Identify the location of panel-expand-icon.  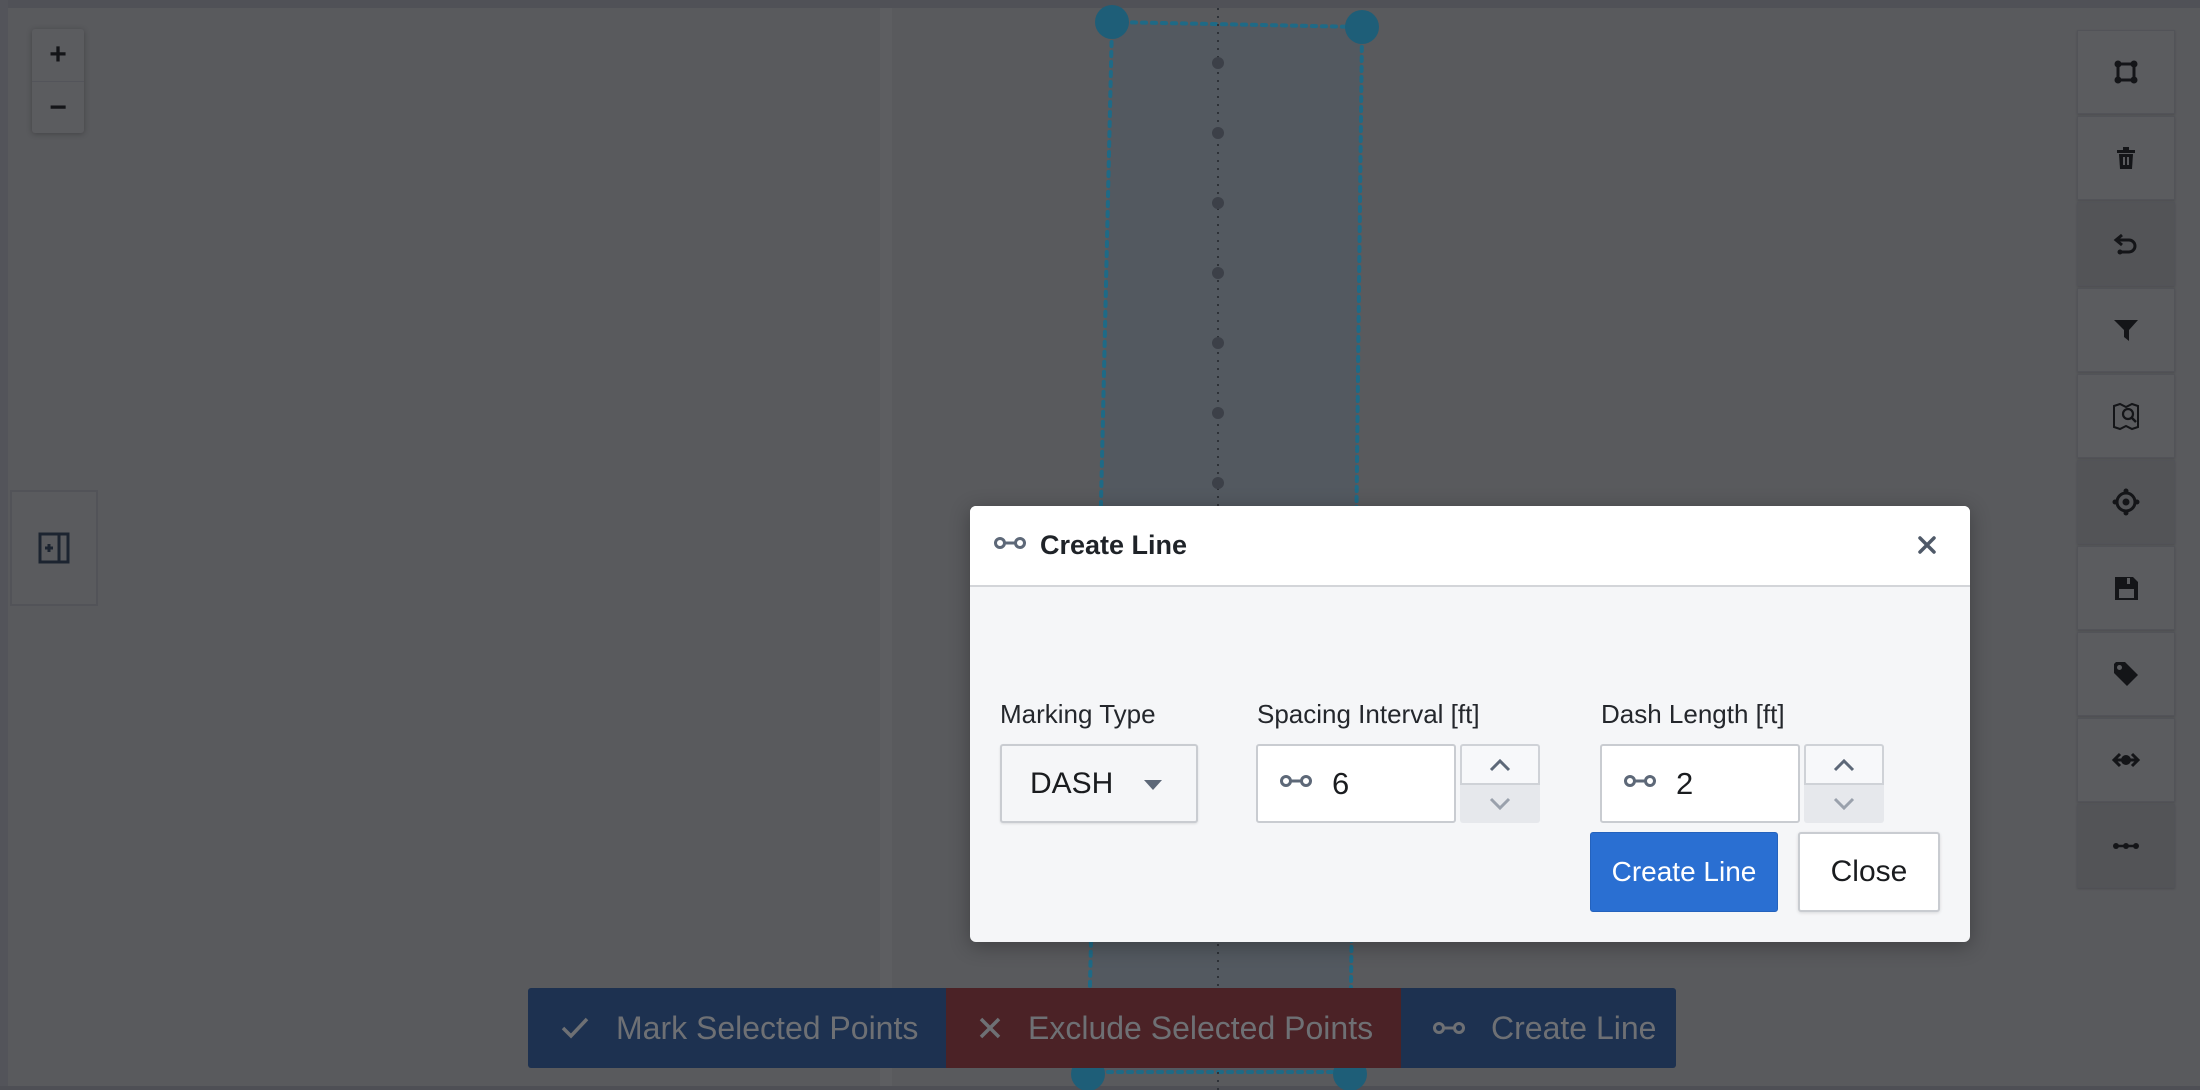
(54, 548).